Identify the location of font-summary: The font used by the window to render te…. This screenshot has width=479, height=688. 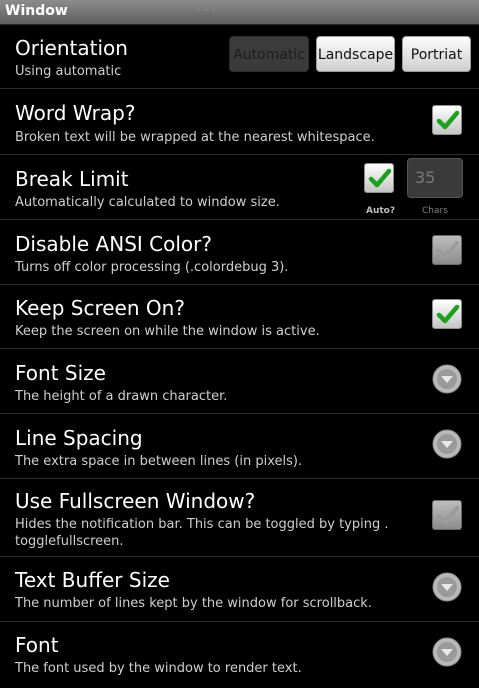
(158, 668).